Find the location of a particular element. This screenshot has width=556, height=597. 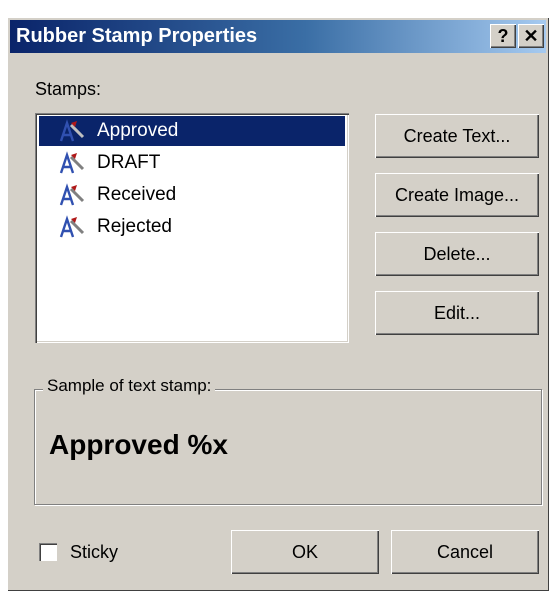

list-item-label: Received is located at coordinates (137, 194).